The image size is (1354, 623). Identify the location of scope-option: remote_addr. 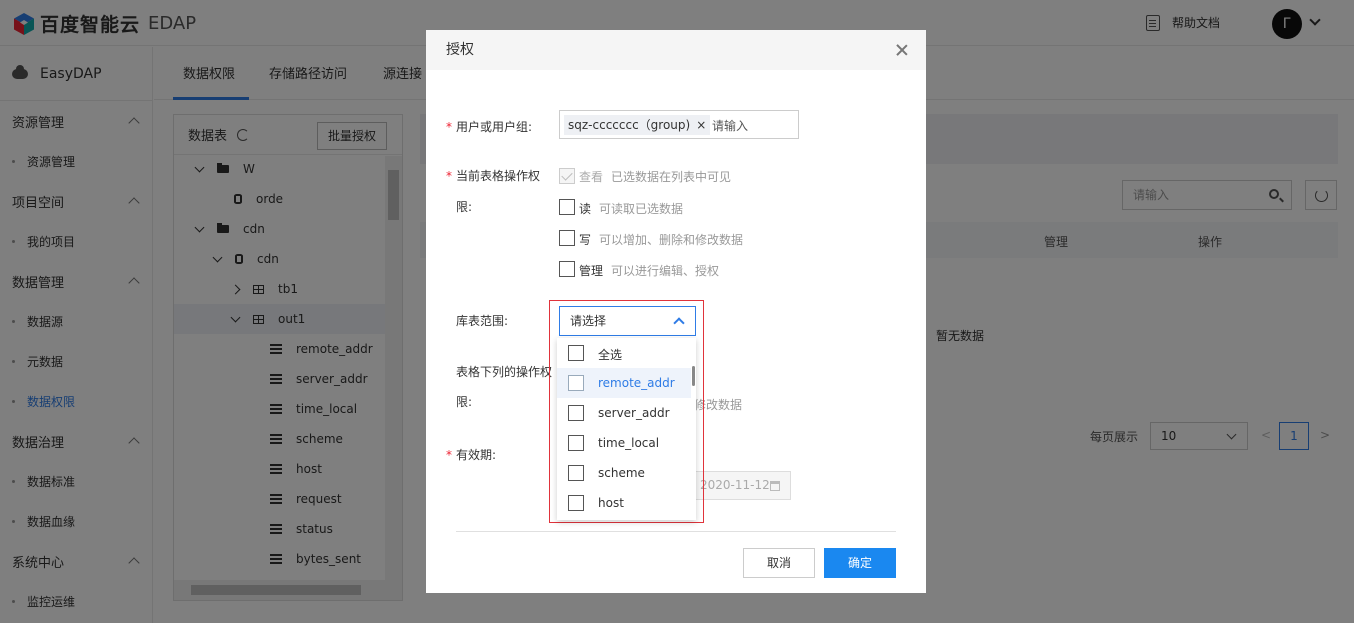
(624, 383).